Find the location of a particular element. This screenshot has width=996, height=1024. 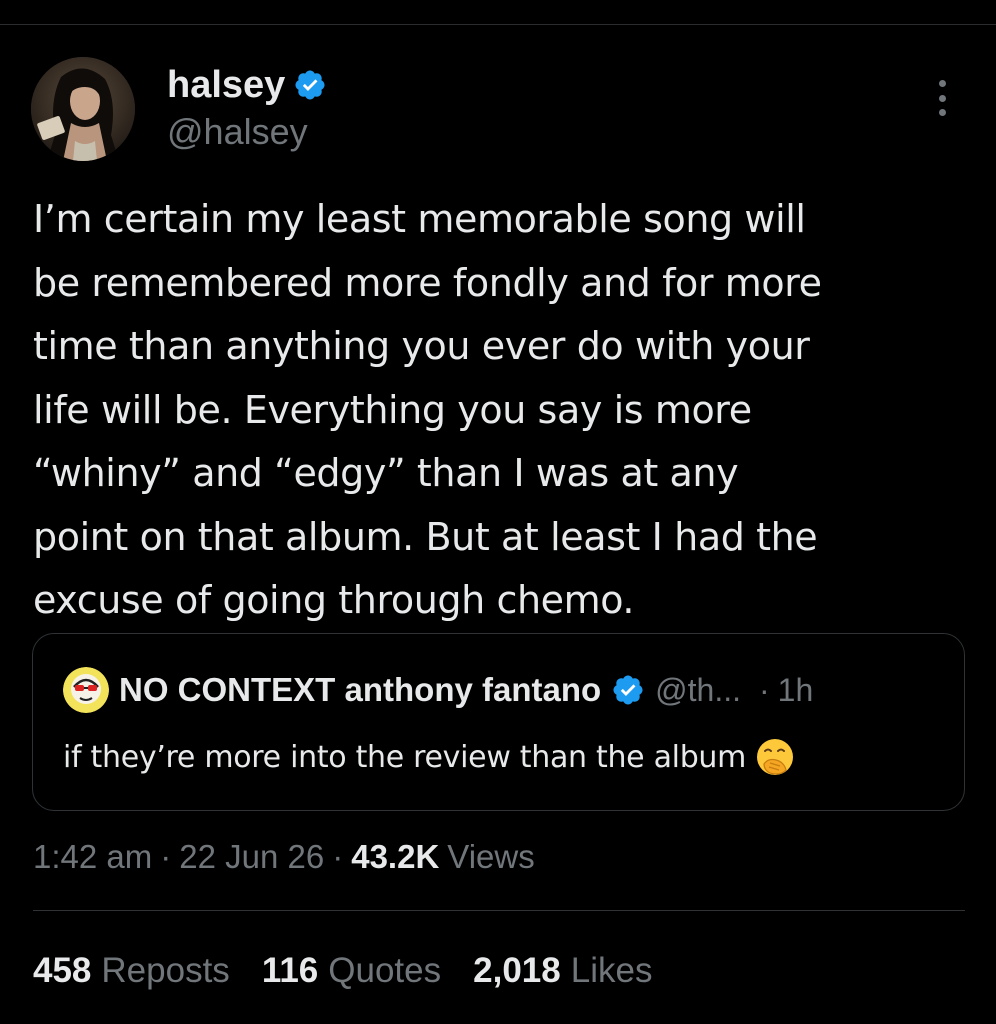

views-count: 43.2K is located at coordinates (395, 857).